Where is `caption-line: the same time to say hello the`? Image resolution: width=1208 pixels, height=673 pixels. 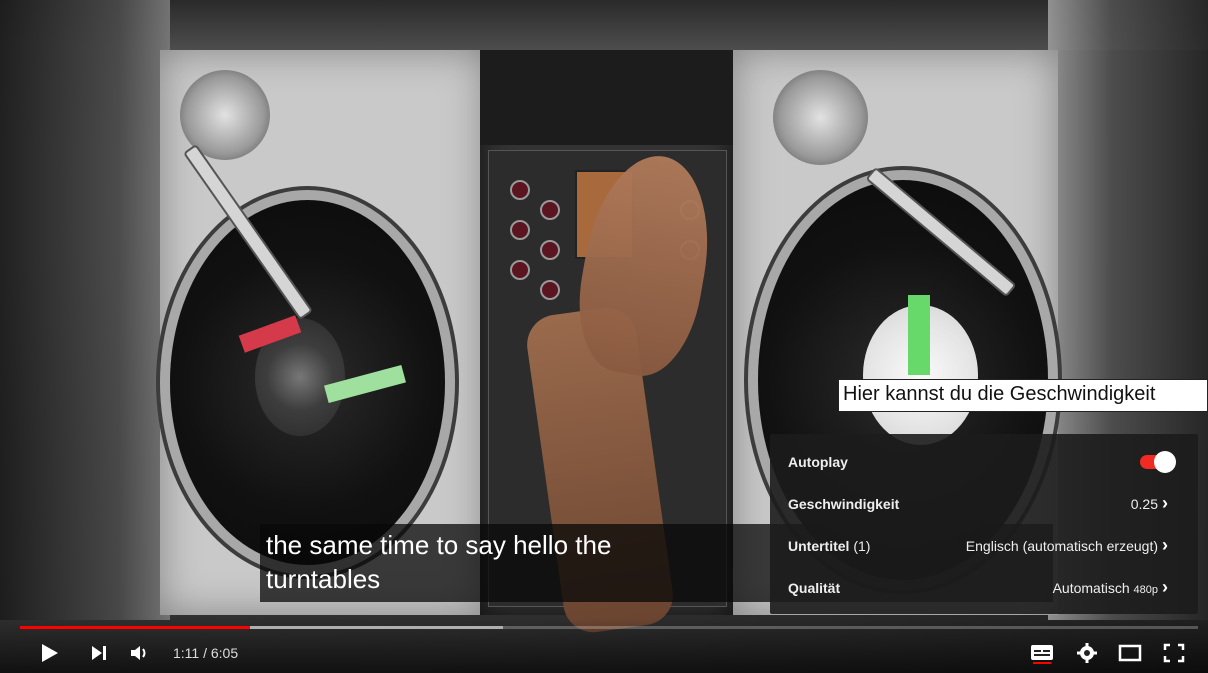 caption-line: the same time to say hello the is located at coordinates (439, 545).